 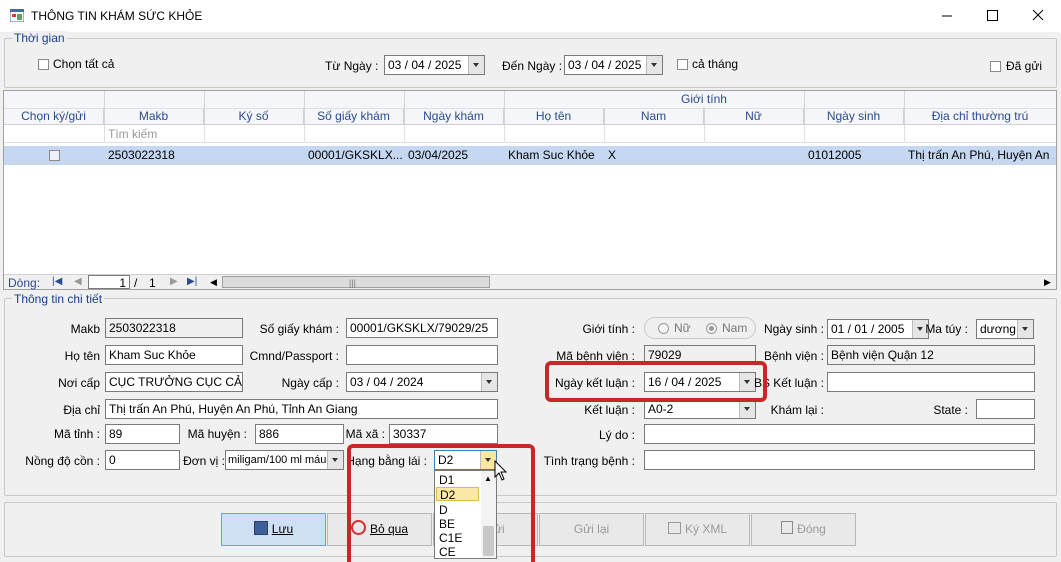 I want to click on ketluan-label: Kết luận :, so click(x=609, y=410).